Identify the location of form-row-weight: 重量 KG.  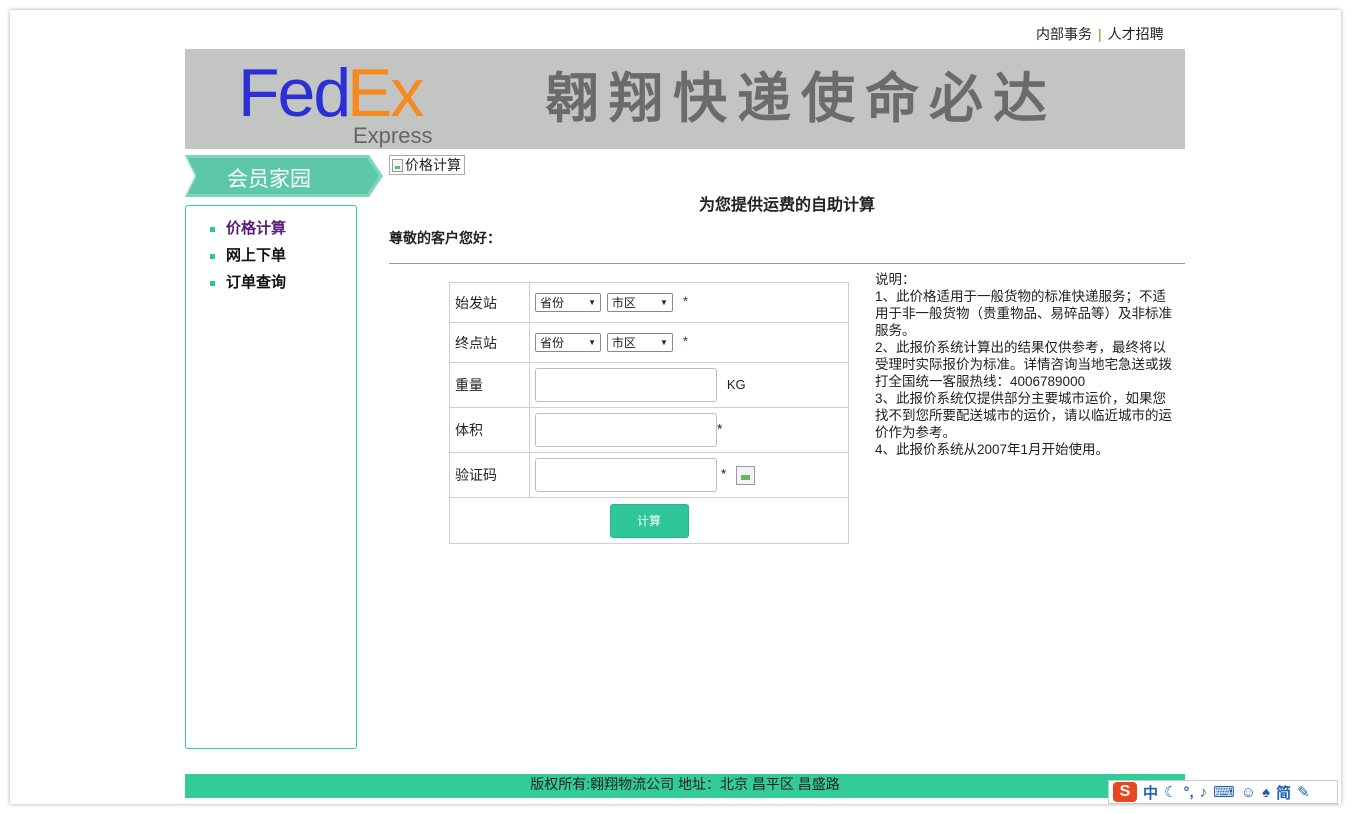
(649, 385).